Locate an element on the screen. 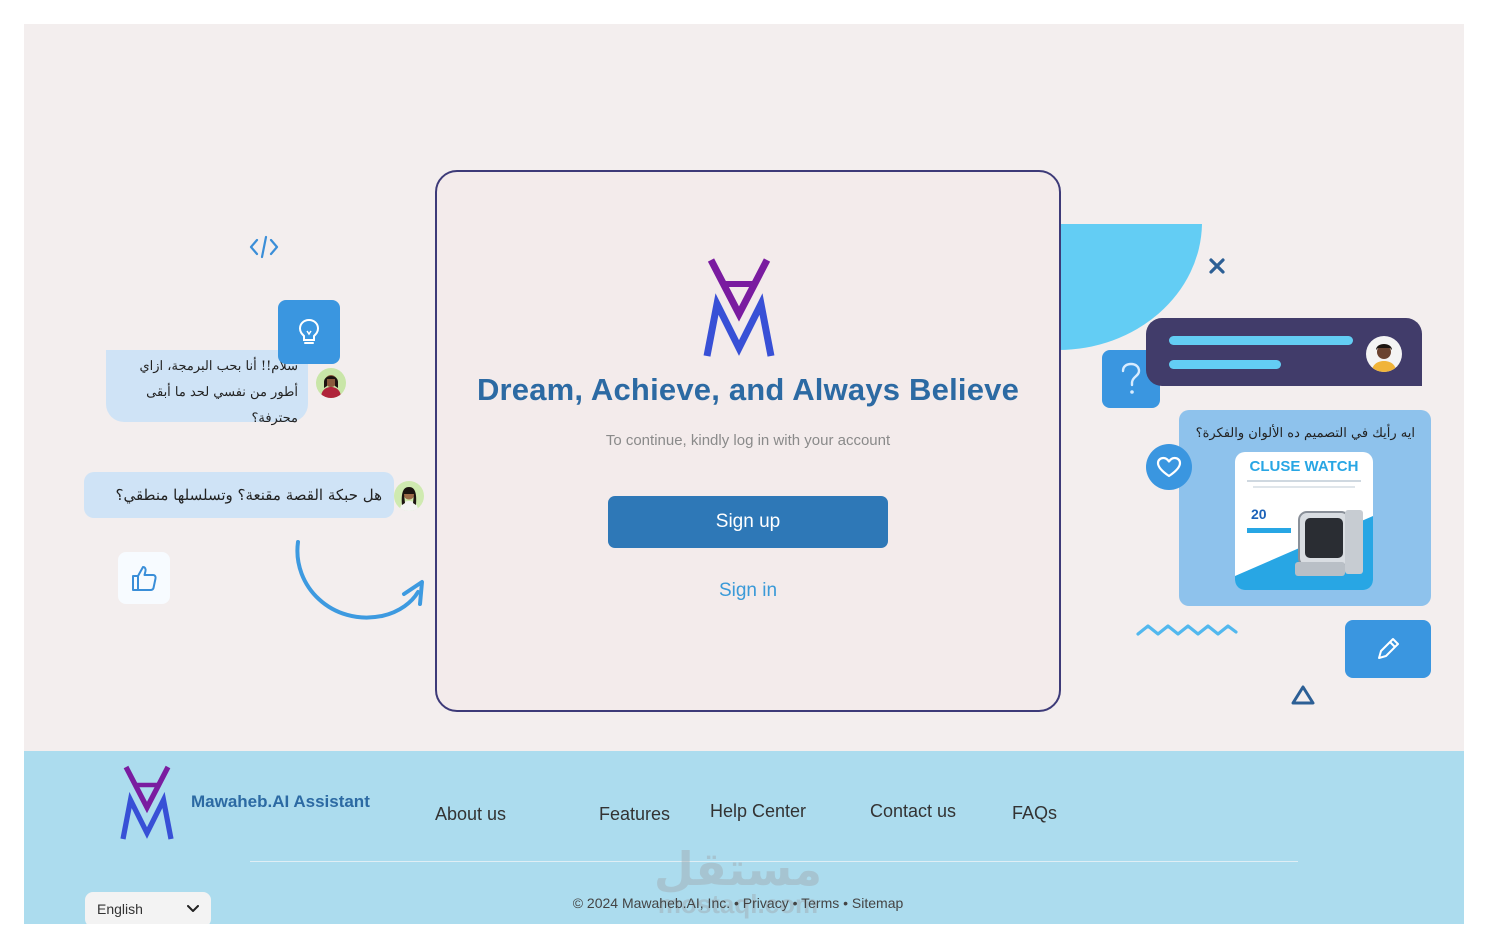  heart-icon is located at coordinates (1169, 467).